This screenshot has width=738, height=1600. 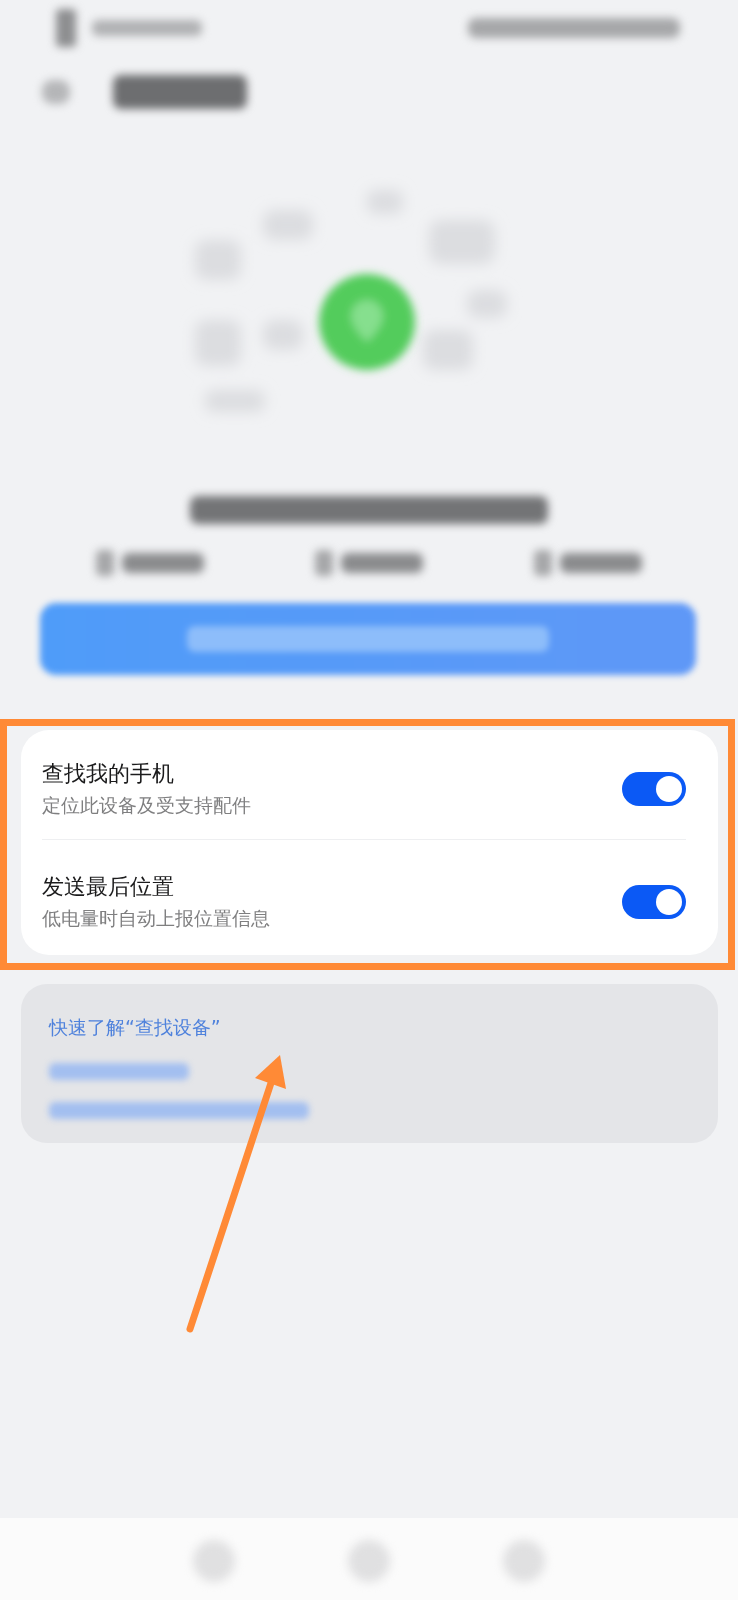 I want to click on setting-description: 低电量时自动上报位置信息, so click(x=156, y=918).